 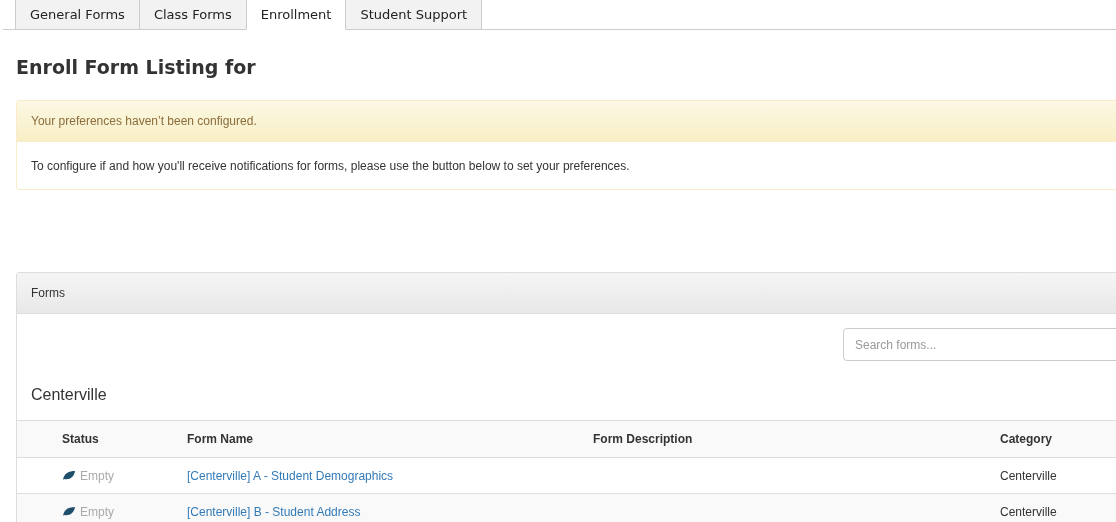 What do you see at coordinates (77, 14) in the screenshot?
I see `tab: General Forms` at bounding box center [77, 14].